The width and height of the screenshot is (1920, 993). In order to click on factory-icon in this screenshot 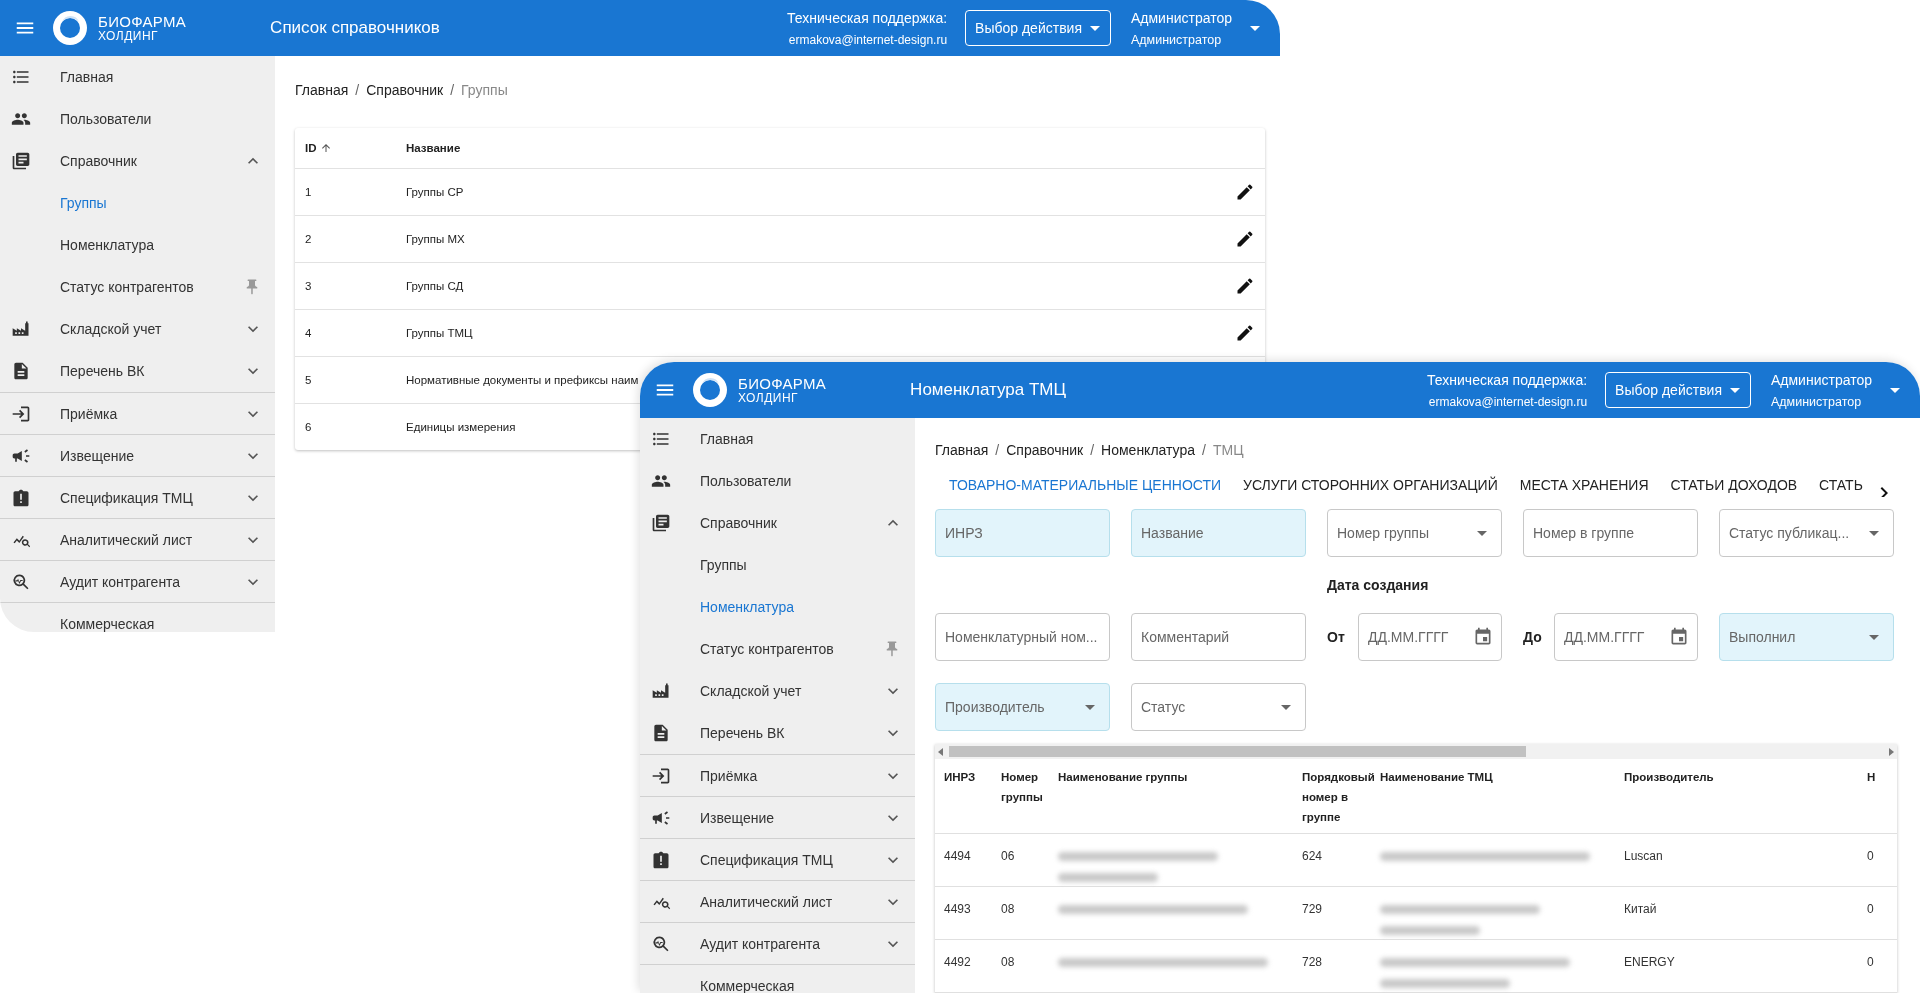, I will do `click(21, 329)`.